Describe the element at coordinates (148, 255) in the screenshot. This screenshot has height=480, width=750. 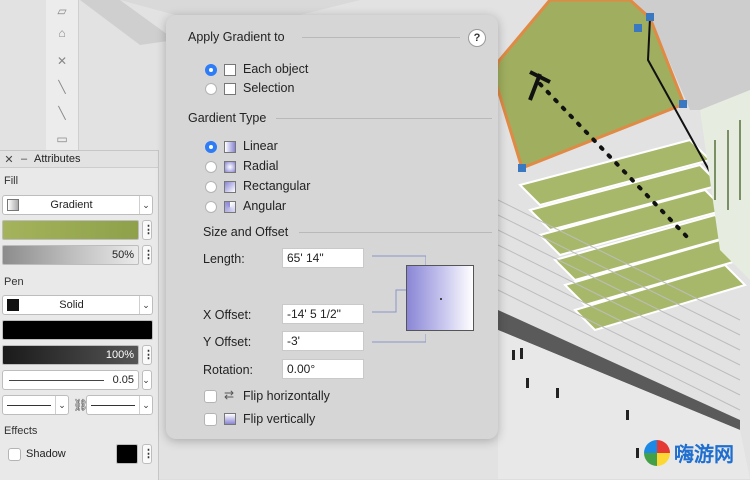
I see `opacity-more-icon: ⋮` at that location.